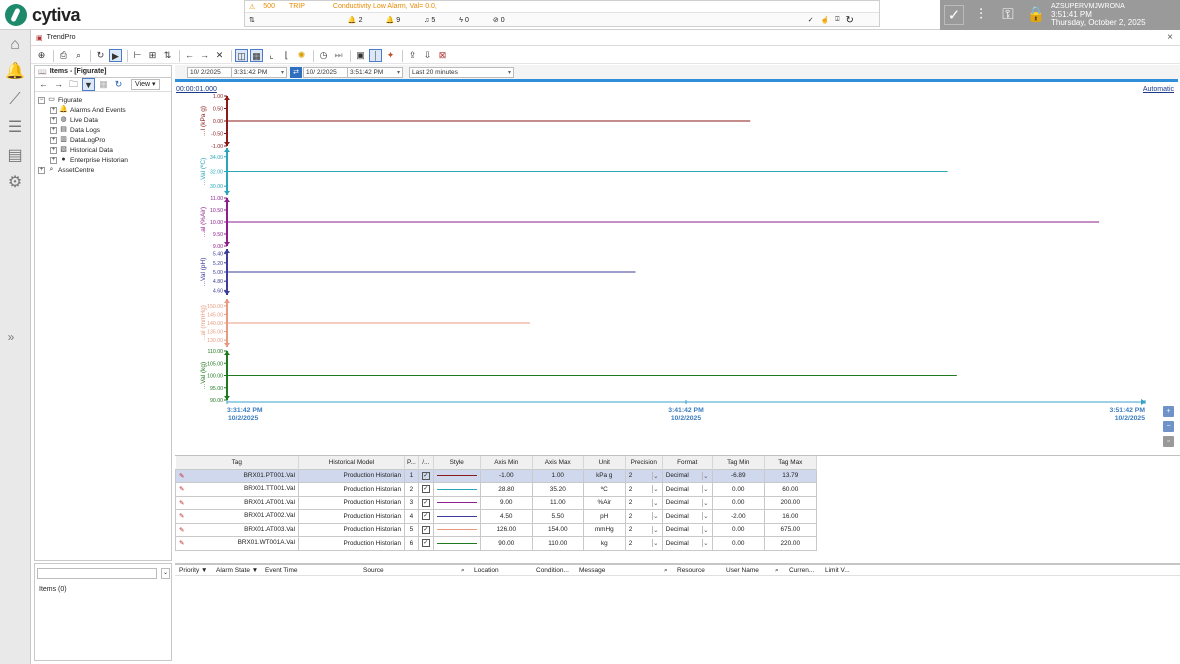 The image size is (1180, 664). Describe the element at coordinates (77, 140) in the screenshot. I see `tree-node-datalogpro: + ▥ DataLogPro` at that location.